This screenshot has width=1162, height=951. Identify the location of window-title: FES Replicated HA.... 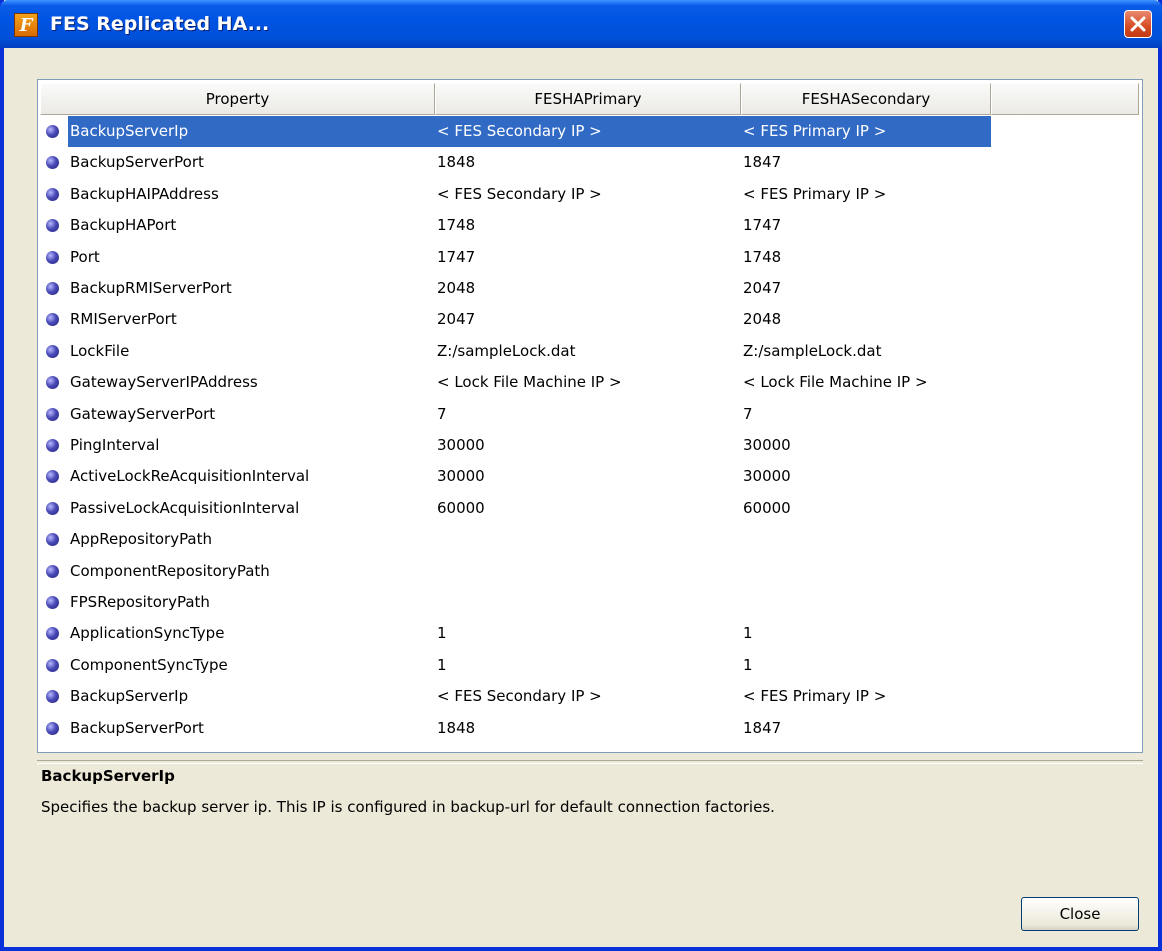
(160, 24).